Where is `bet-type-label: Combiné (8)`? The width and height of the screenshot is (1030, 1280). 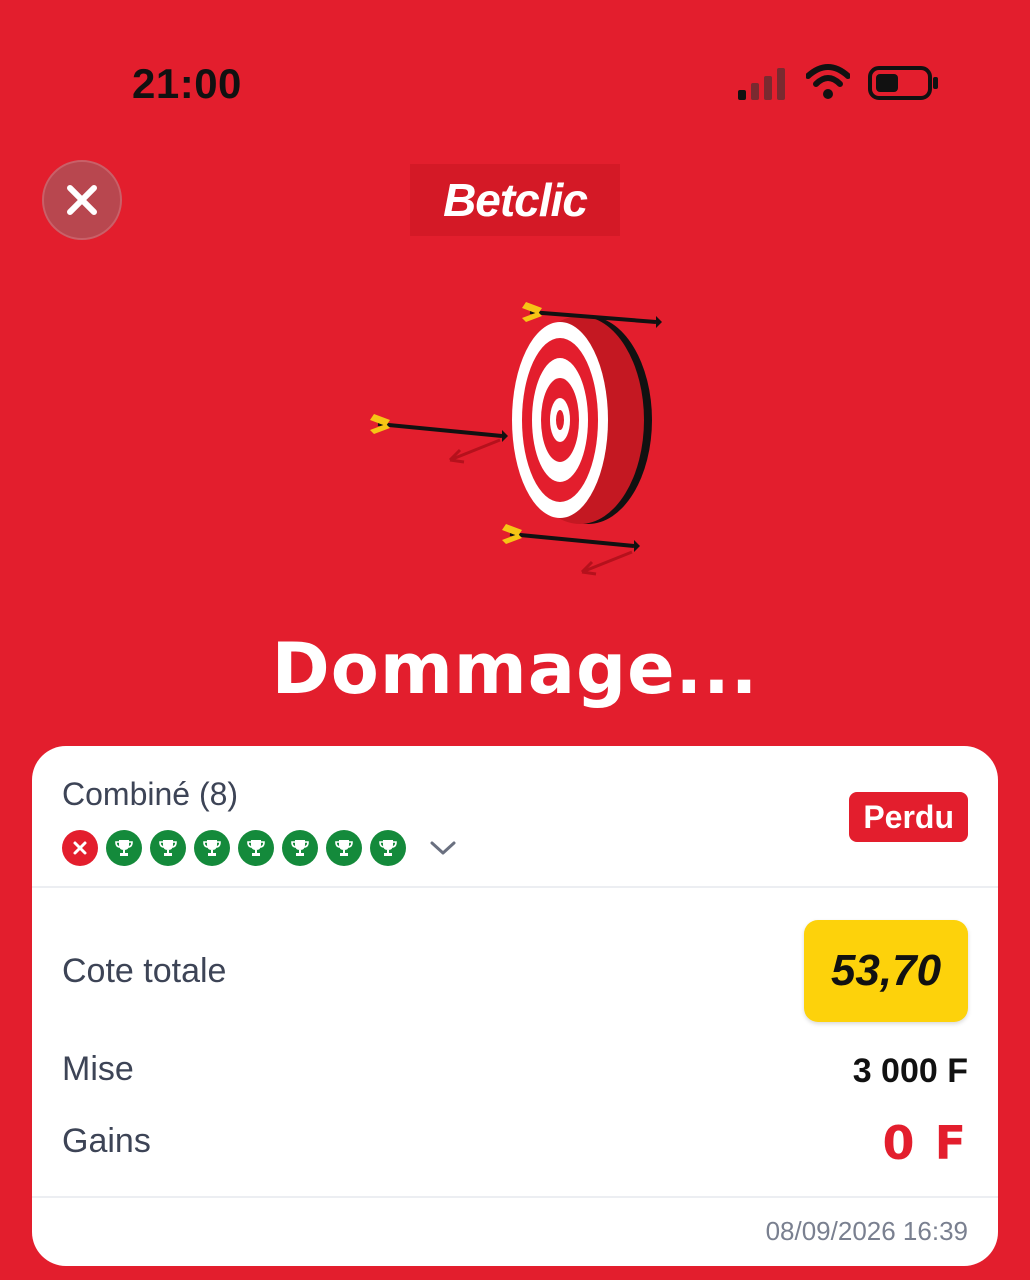 bet-type-label: Combiné (8) is located at coordinates (150, 794).